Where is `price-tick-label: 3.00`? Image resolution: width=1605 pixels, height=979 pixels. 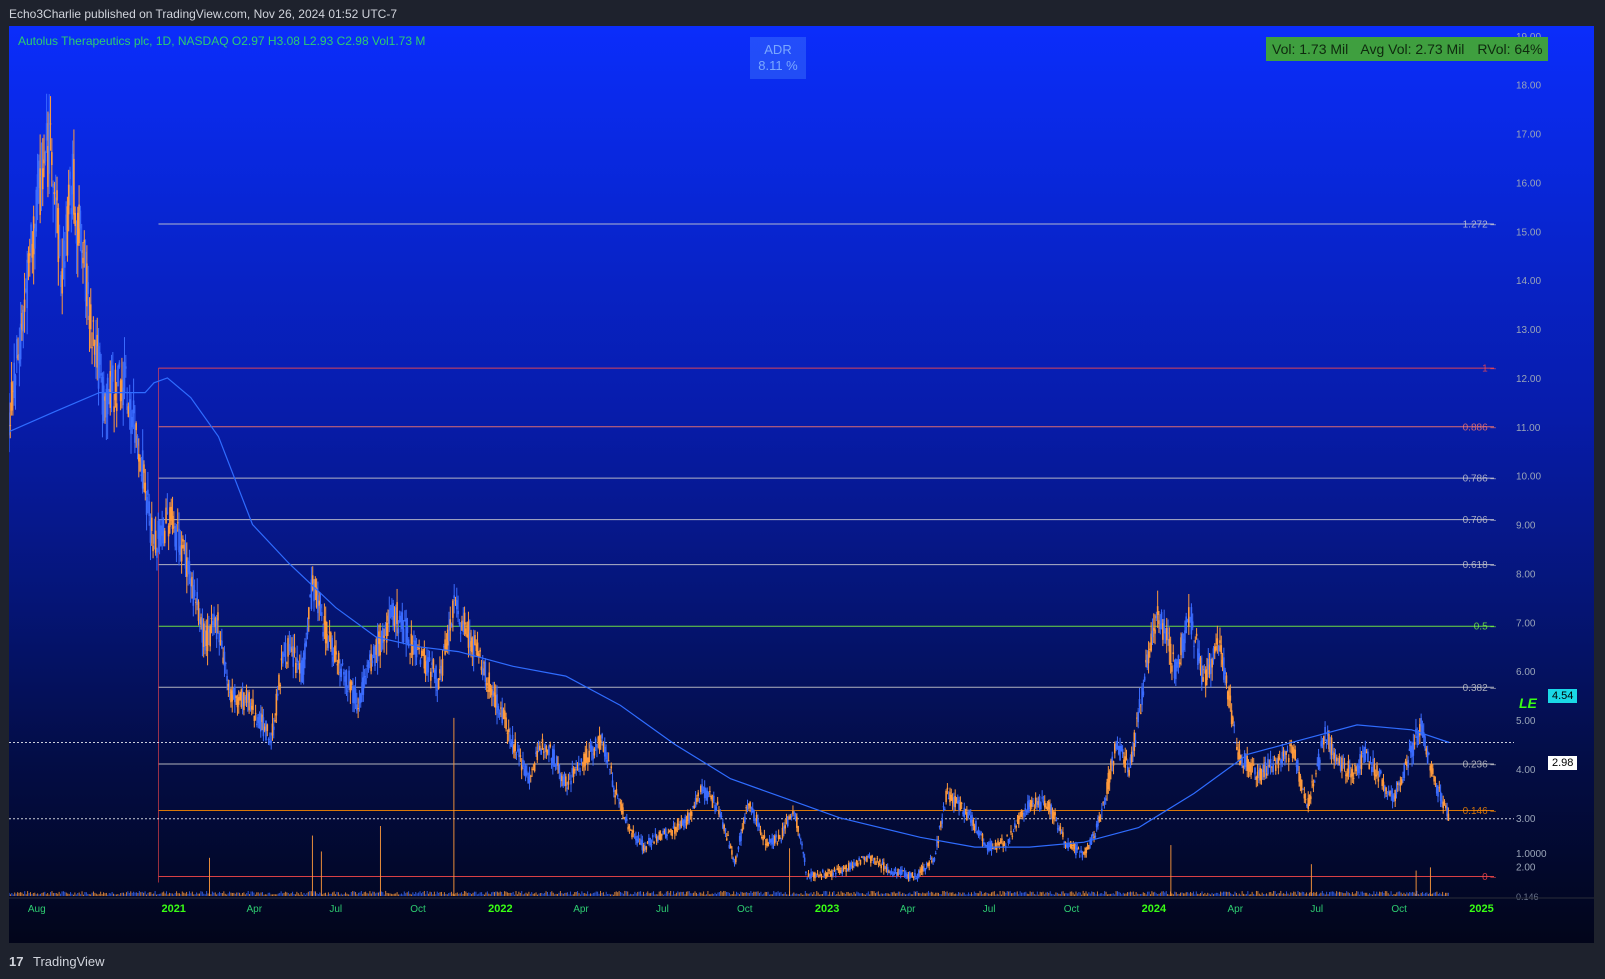 price-tick-label: 3.00 is located at coordinates (1526, 819).